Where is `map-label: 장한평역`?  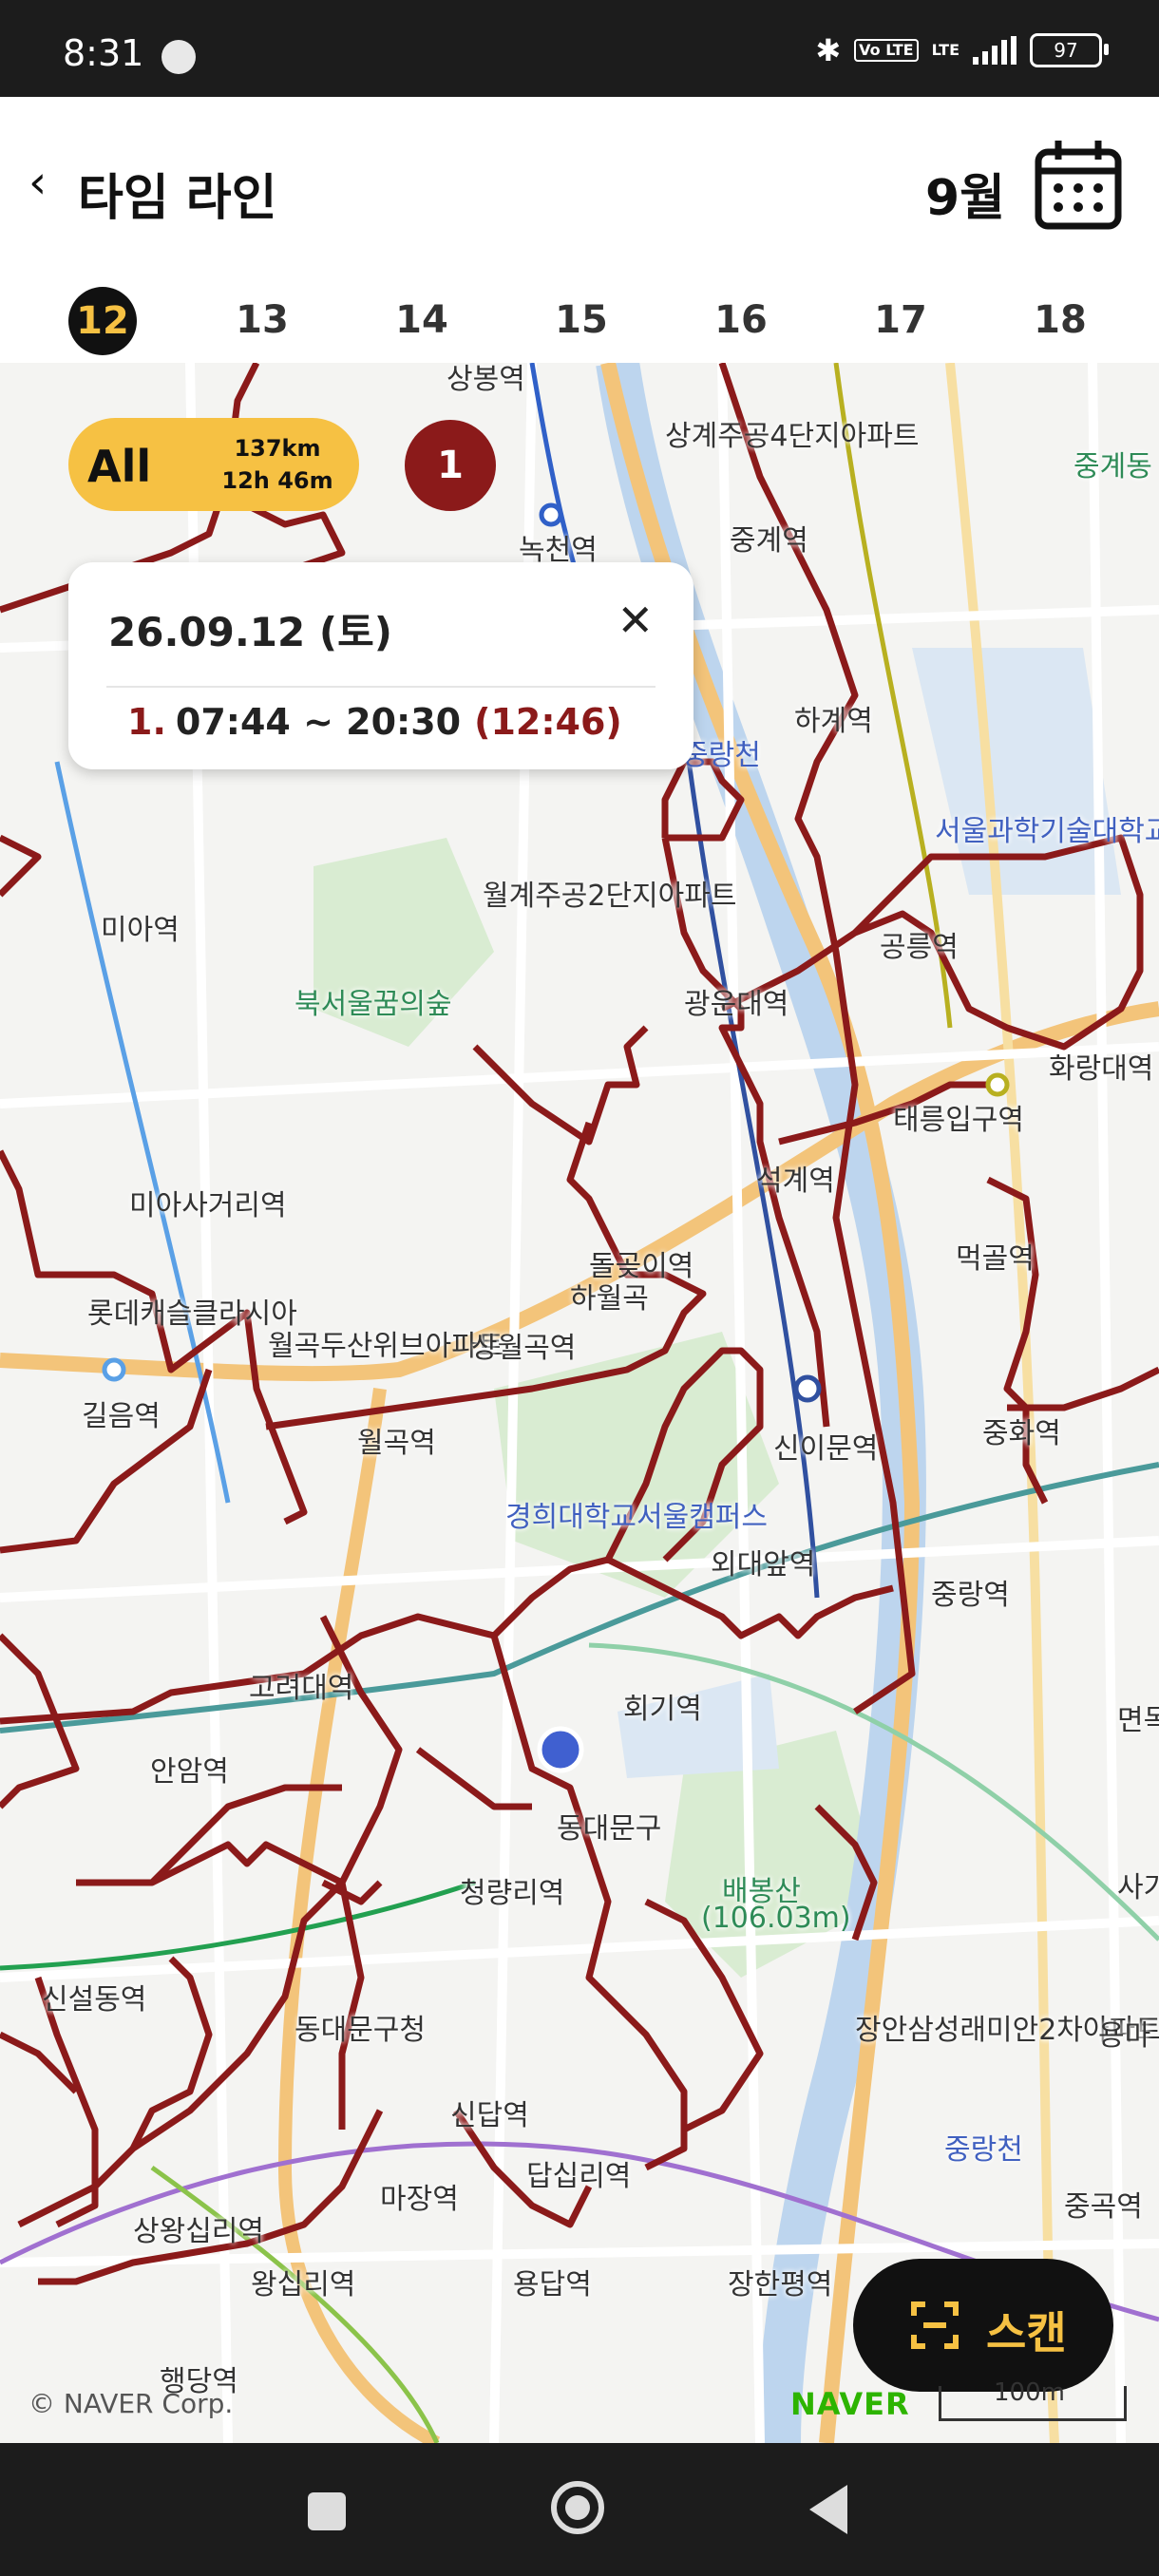 map-label: 장한평역 is located at coordinates (780, 2284).